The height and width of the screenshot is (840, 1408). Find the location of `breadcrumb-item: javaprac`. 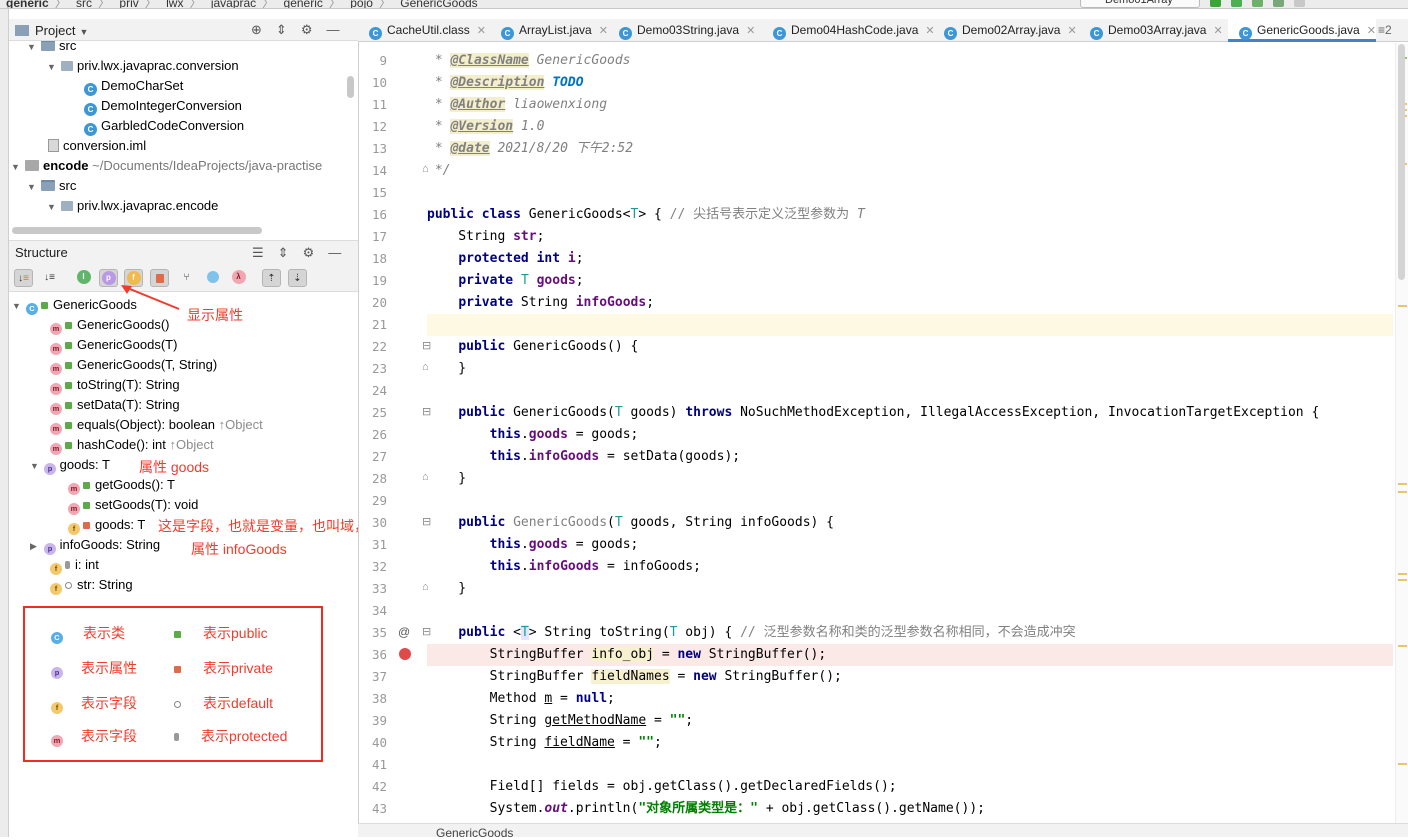

breadcrumb-item: javaprac is located at coordinates (233, 4).